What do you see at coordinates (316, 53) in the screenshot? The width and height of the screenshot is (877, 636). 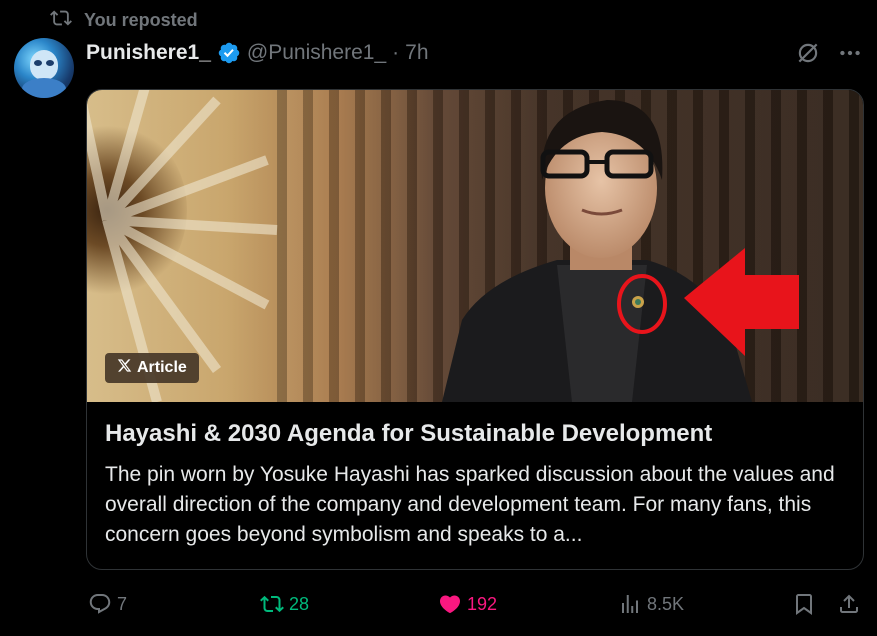 I see `author-handle: @Punishere1_` at bounding box center [316, 53].